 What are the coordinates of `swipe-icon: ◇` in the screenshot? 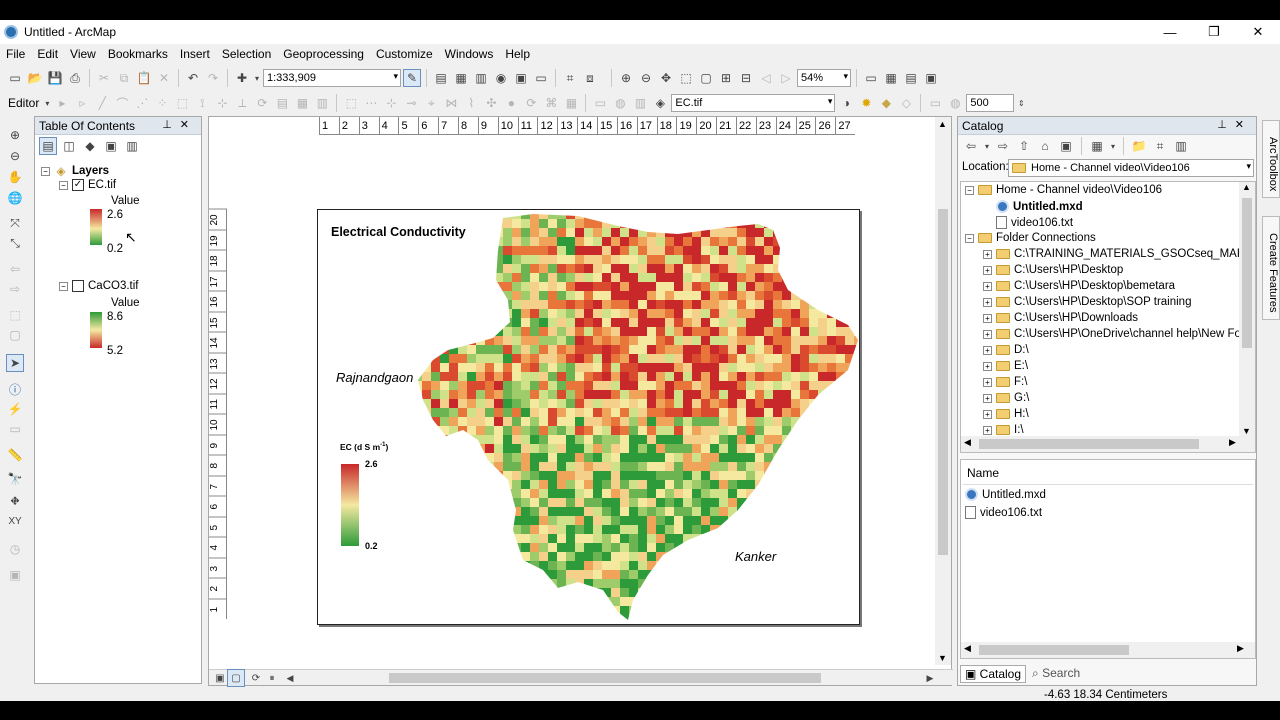 It's located at (906, 103).